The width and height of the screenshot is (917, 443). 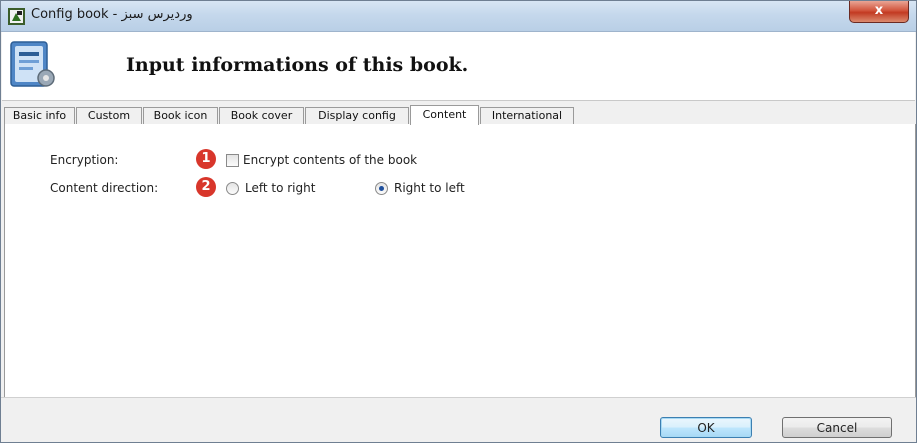 What do you see at coordinates (16, 16) in the screenshot?
I see `app-icon` at bounding box center [16, 16].